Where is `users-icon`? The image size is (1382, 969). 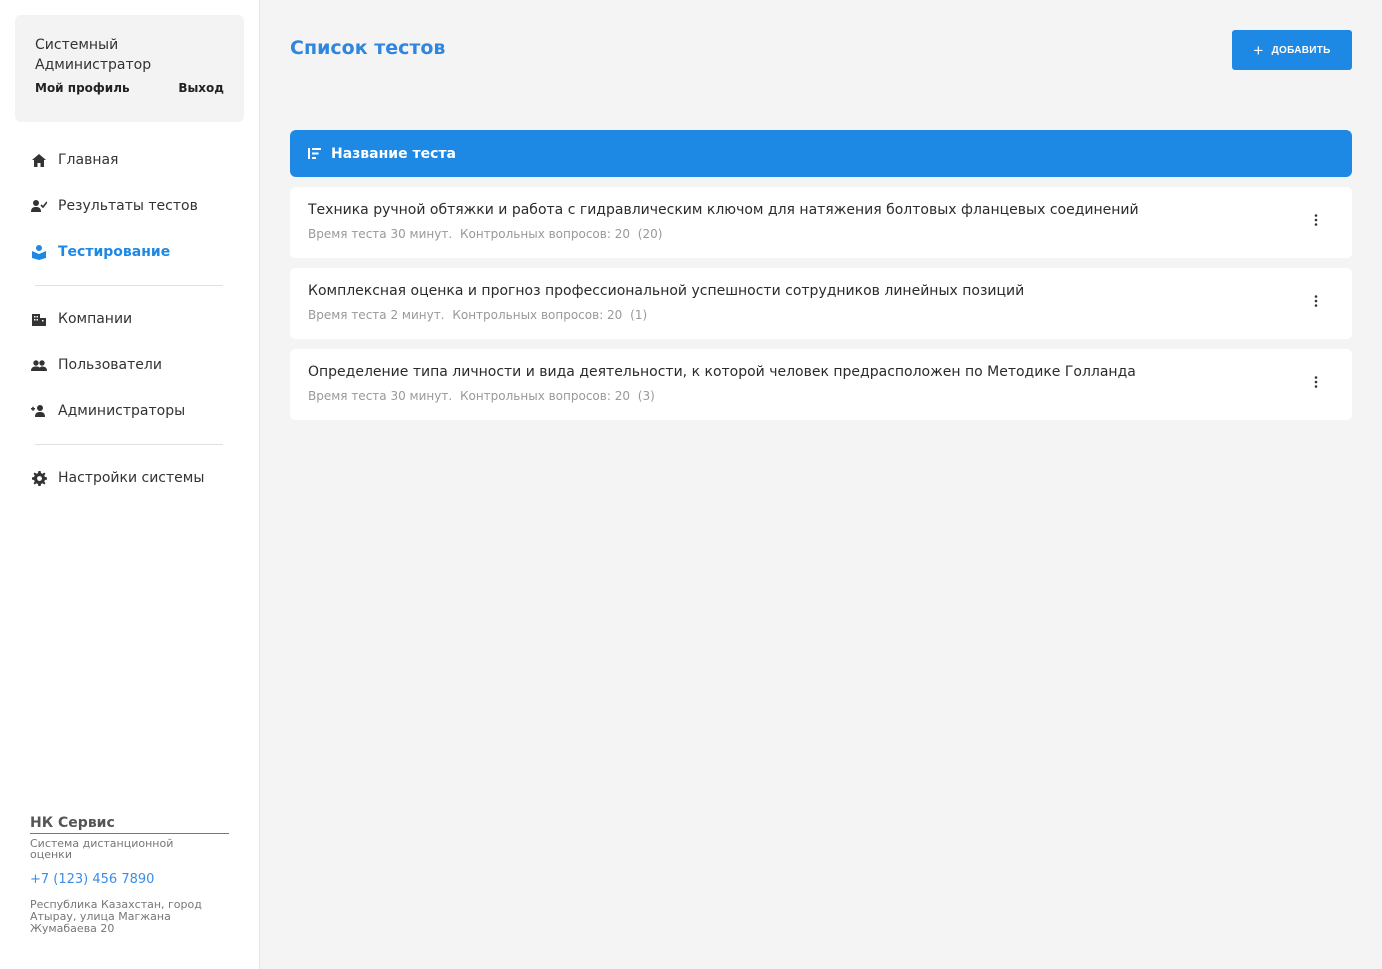 users-icon is located at coordinates (39, 365).